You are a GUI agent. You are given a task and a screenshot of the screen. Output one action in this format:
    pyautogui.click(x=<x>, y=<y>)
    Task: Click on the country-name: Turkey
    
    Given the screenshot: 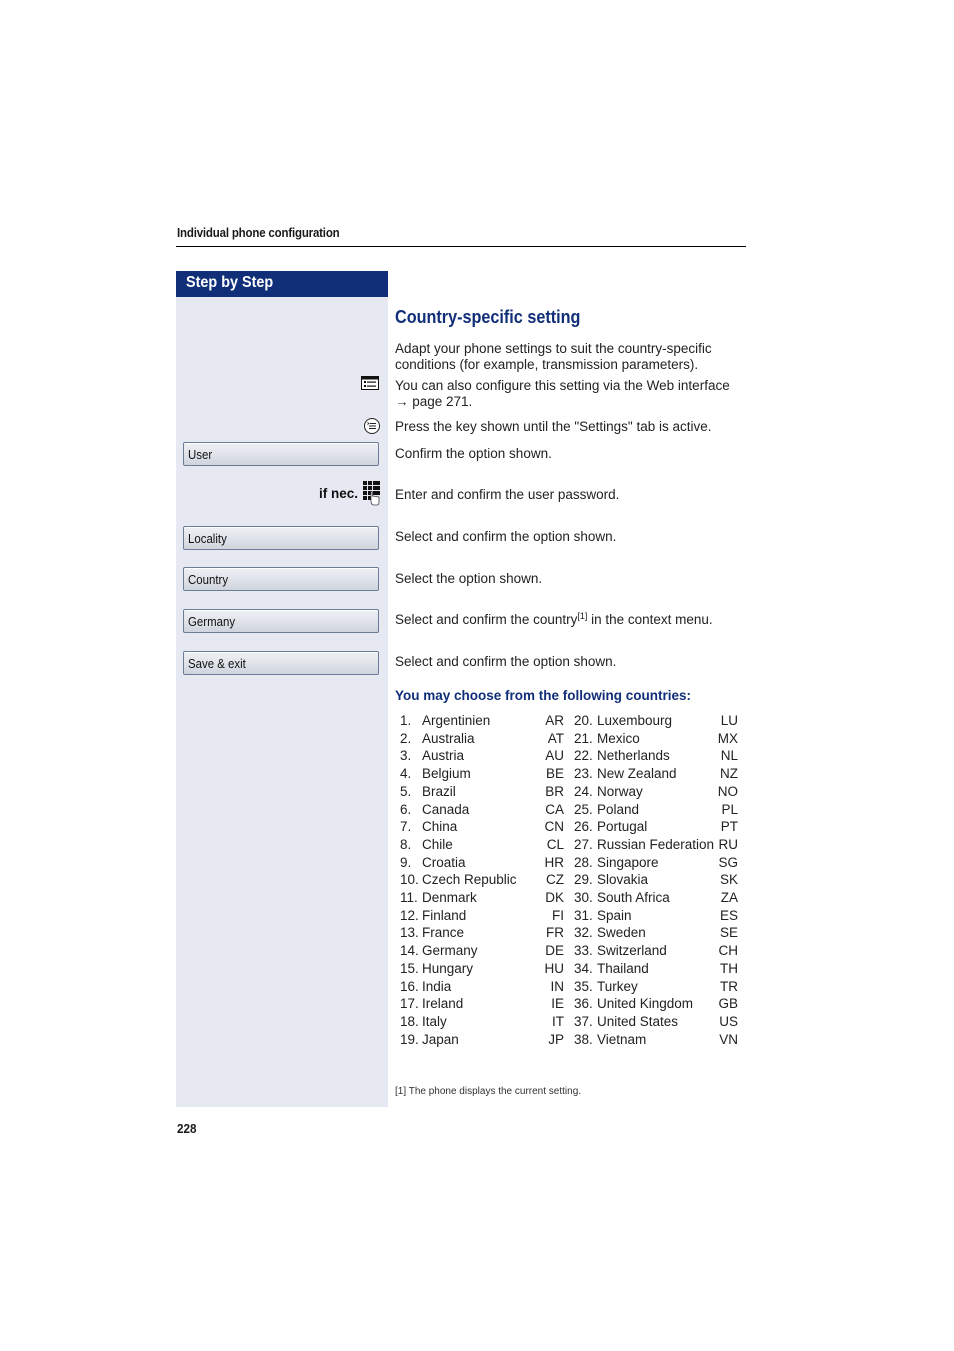 What is the action you would take?
    pyautogui.click(x=617, y=986)
    